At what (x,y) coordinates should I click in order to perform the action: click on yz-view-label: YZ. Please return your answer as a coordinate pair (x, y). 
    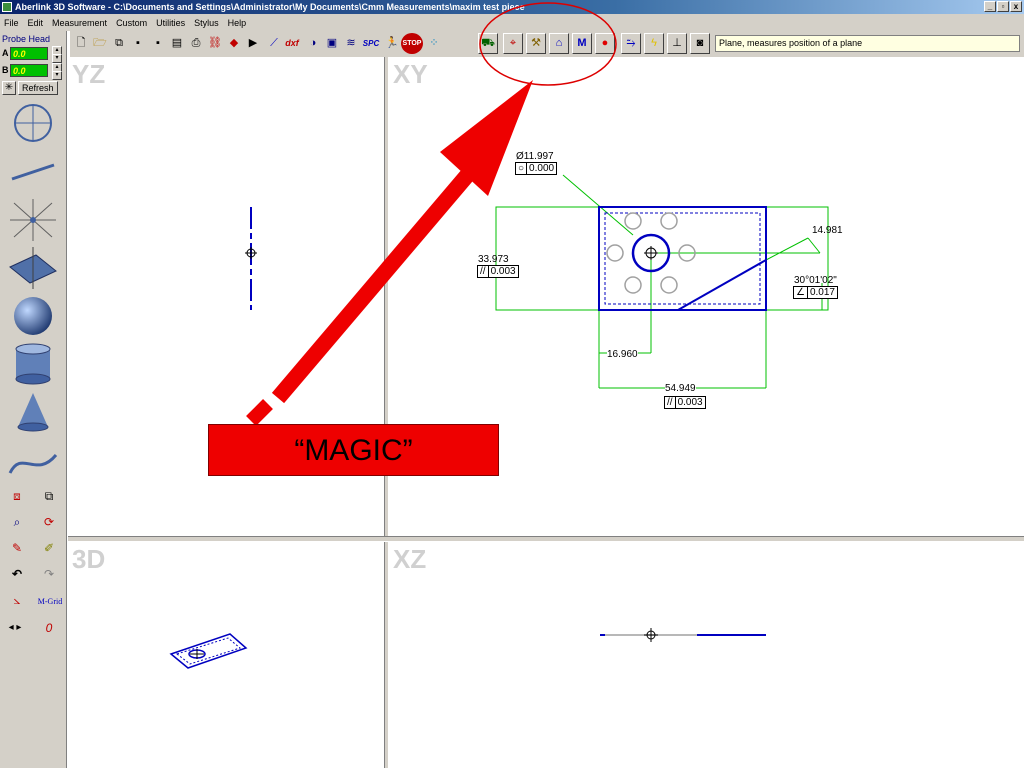
    Looking at the image, I should click on (89, 74).